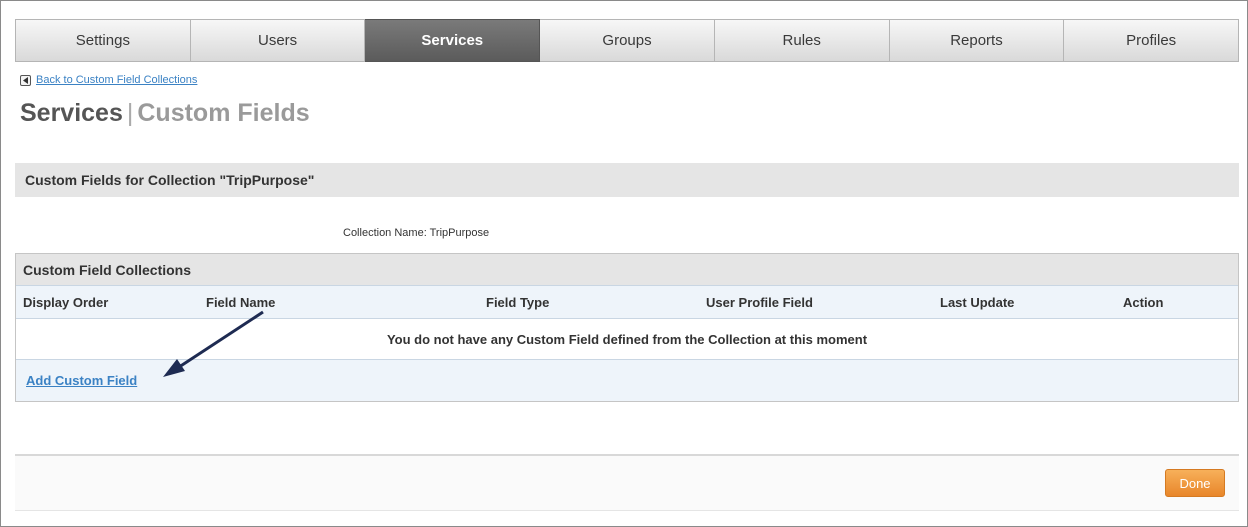 This screenshot has height=527, width=1248. What do you see at coordinates (453, 40) in the screenshot?
I see `tab-services: Services` at bounding box center [453, 40].